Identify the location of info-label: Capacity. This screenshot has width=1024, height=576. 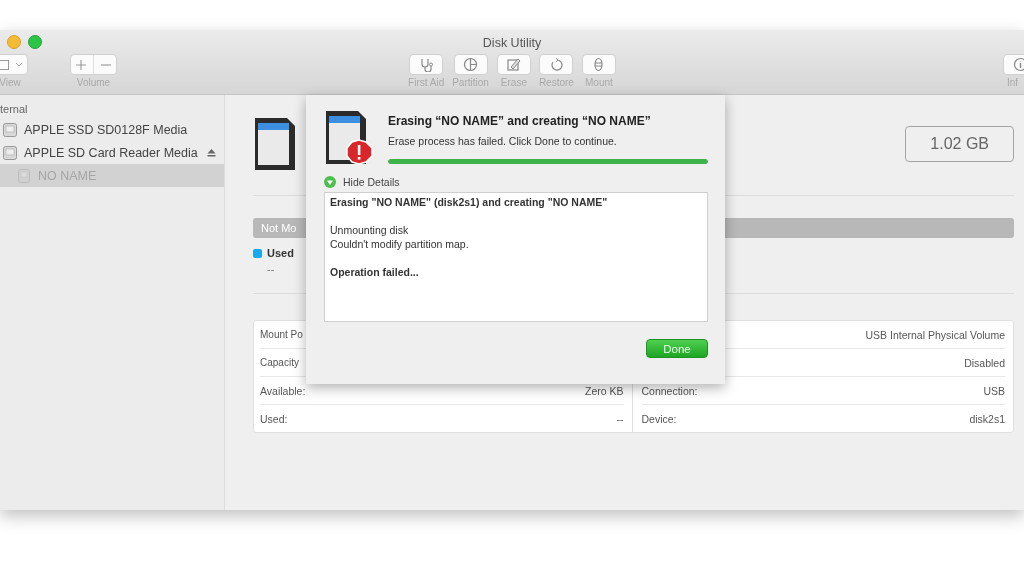
(279, 362).